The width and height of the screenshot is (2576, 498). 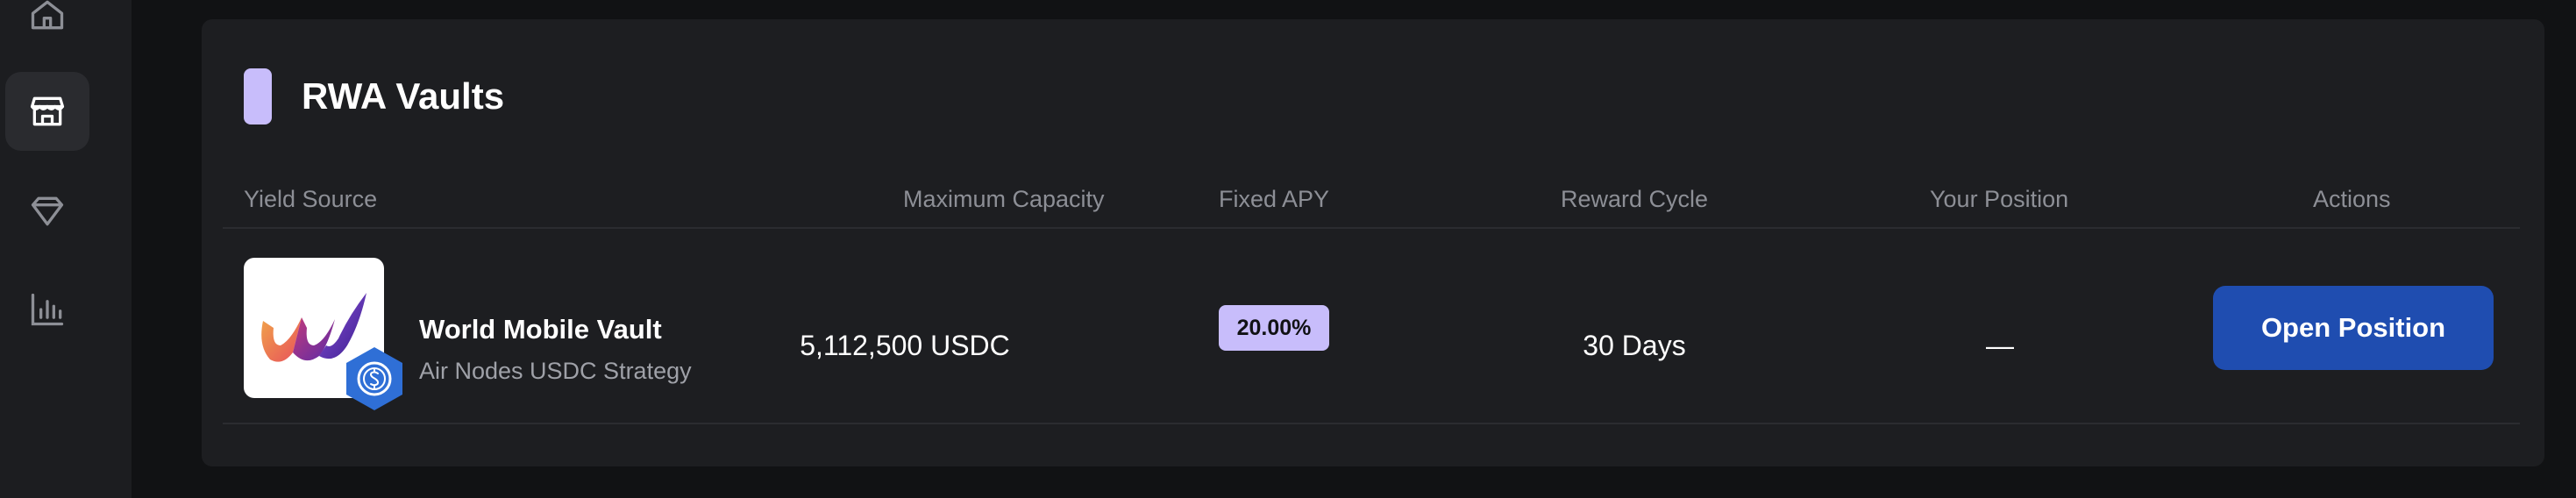 I want to click on section-title: RWA Vaults, so click(x=403, y=96).